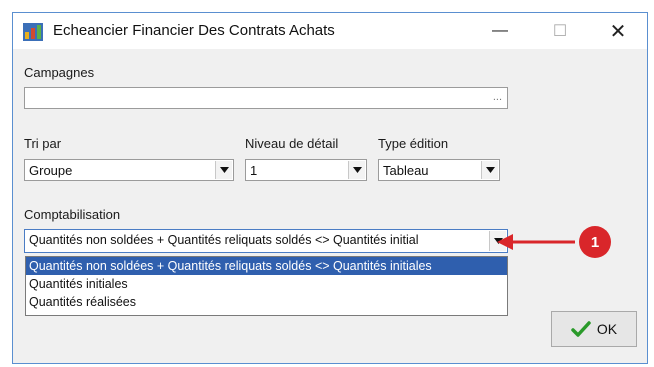  Describe the element at coordinates (254, 170) in the screenshot. I see `niveau-value: 1` at that location.